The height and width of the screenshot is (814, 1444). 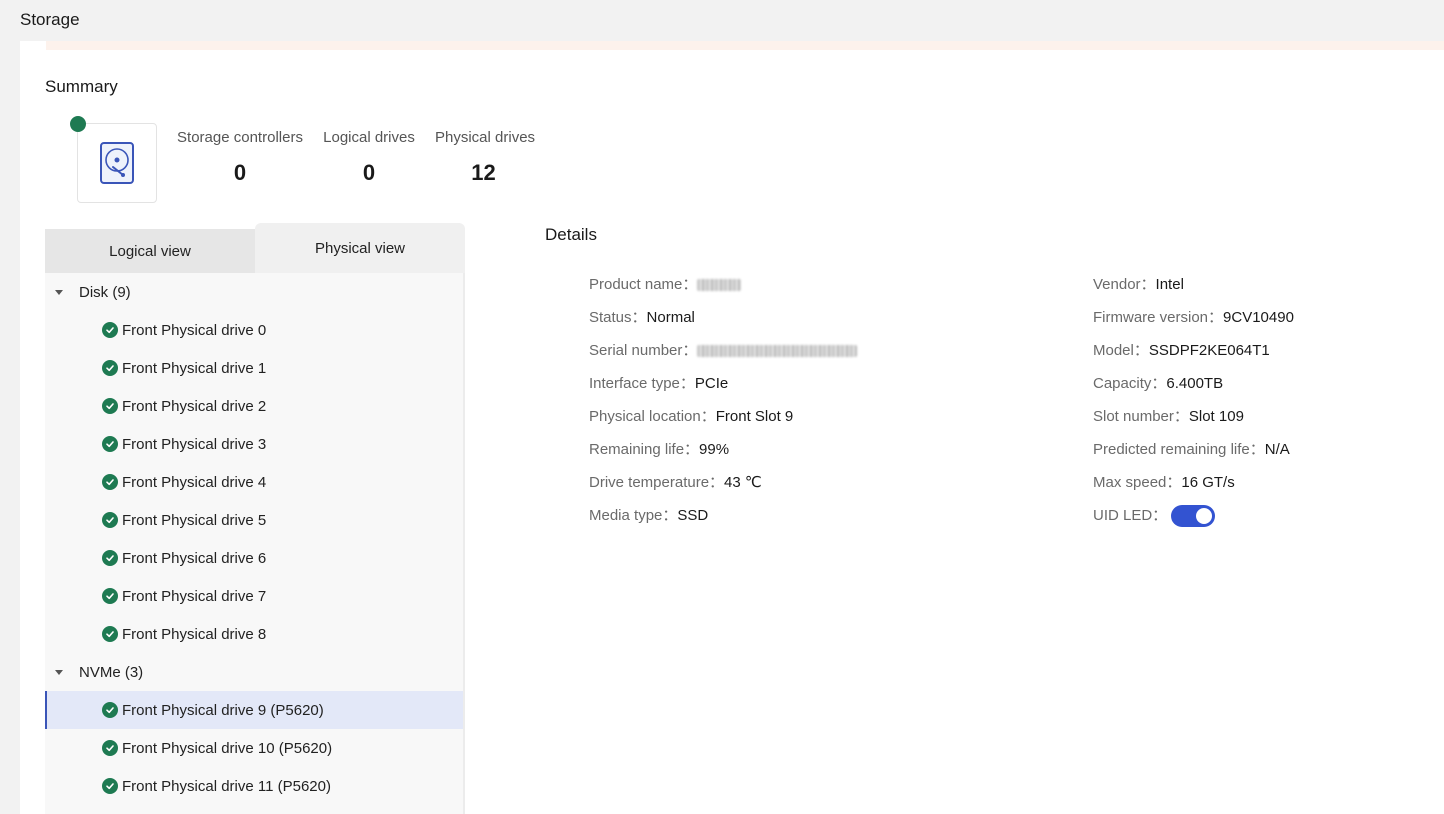 What do you see at coordinates (194, 634) in the screenshot?
I see `tree-item-label: Front Physical drive 8` at bounding box center [194, 634].